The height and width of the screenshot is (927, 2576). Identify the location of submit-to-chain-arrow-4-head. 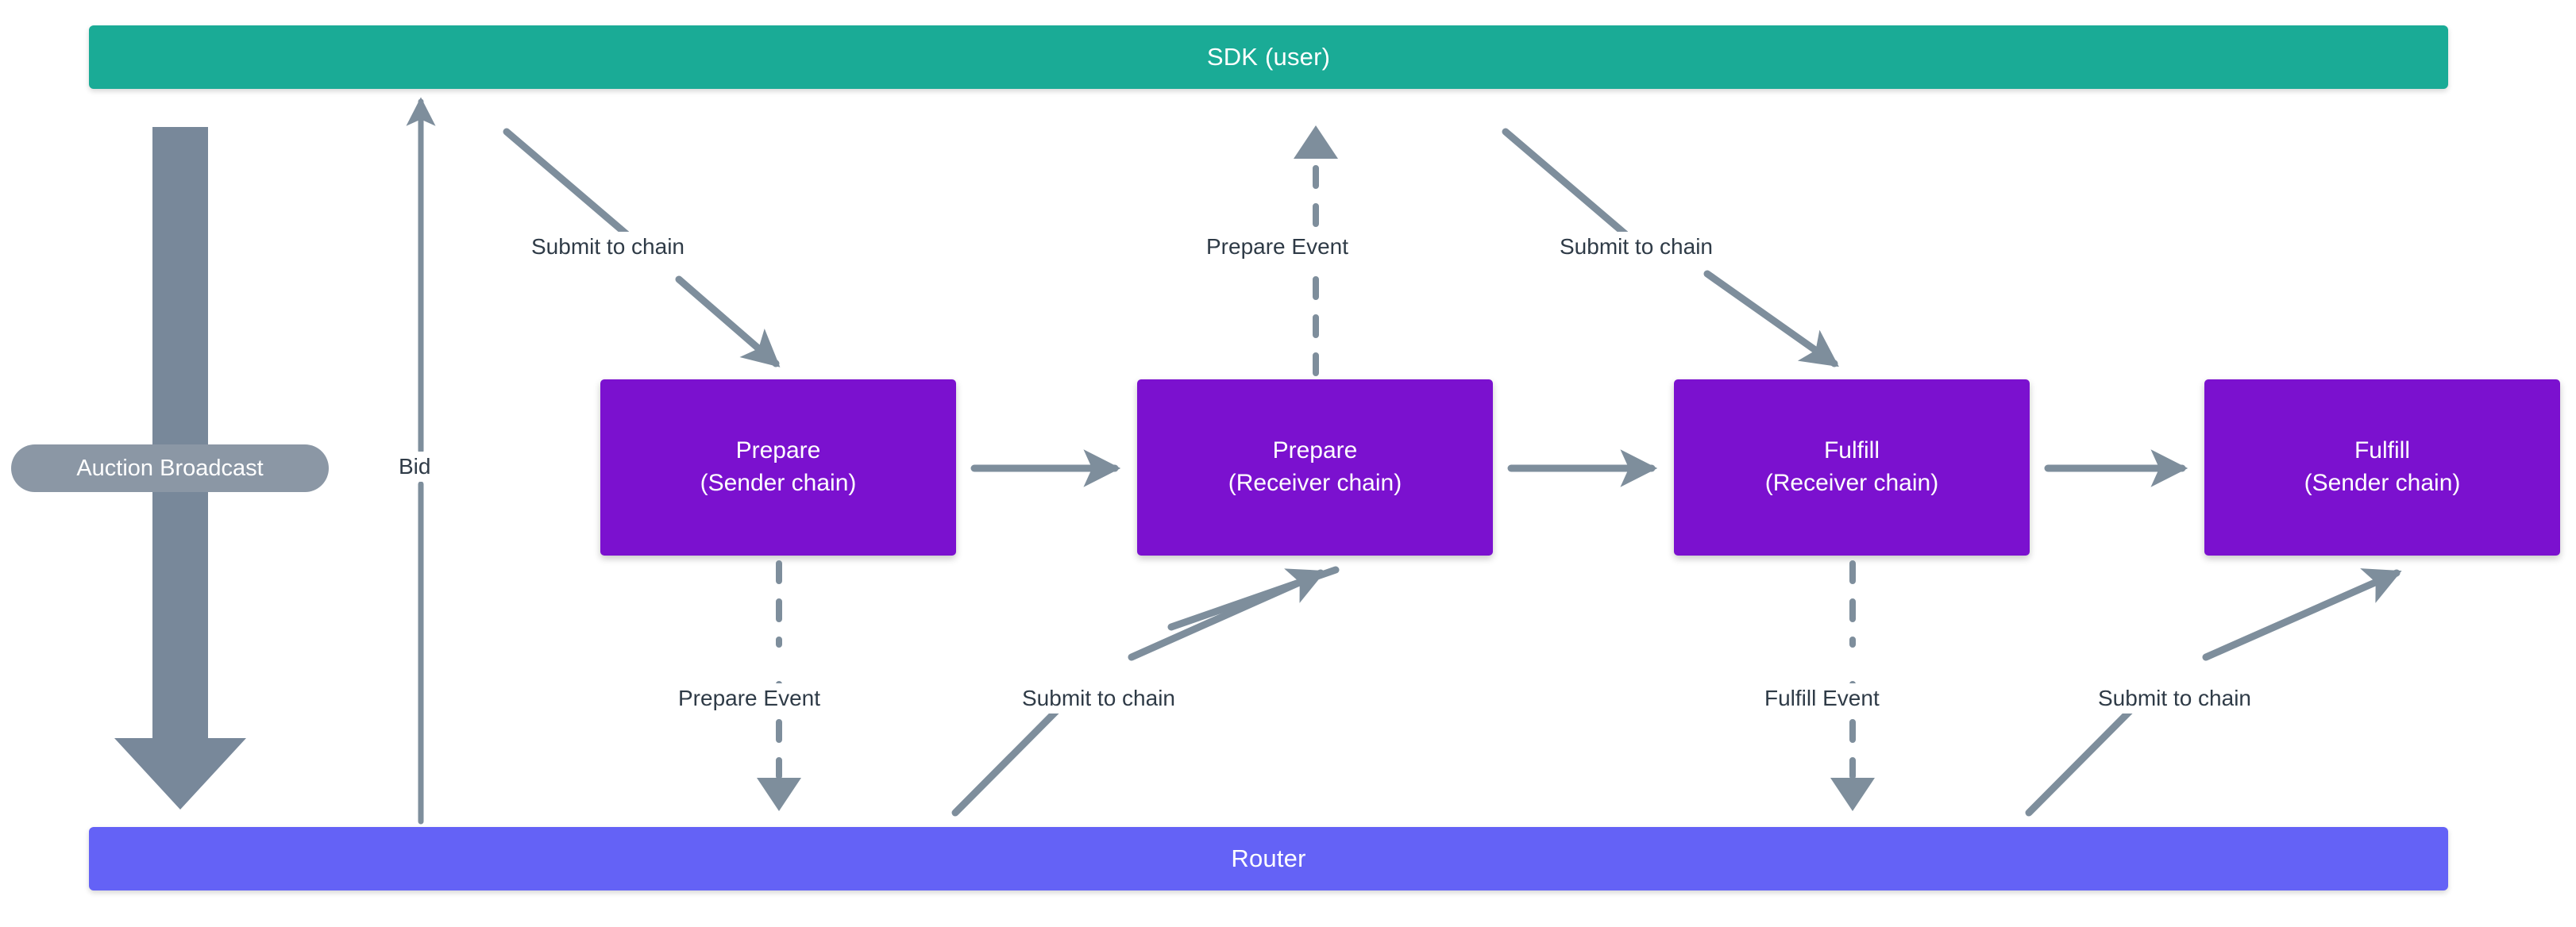
(2302, 614).